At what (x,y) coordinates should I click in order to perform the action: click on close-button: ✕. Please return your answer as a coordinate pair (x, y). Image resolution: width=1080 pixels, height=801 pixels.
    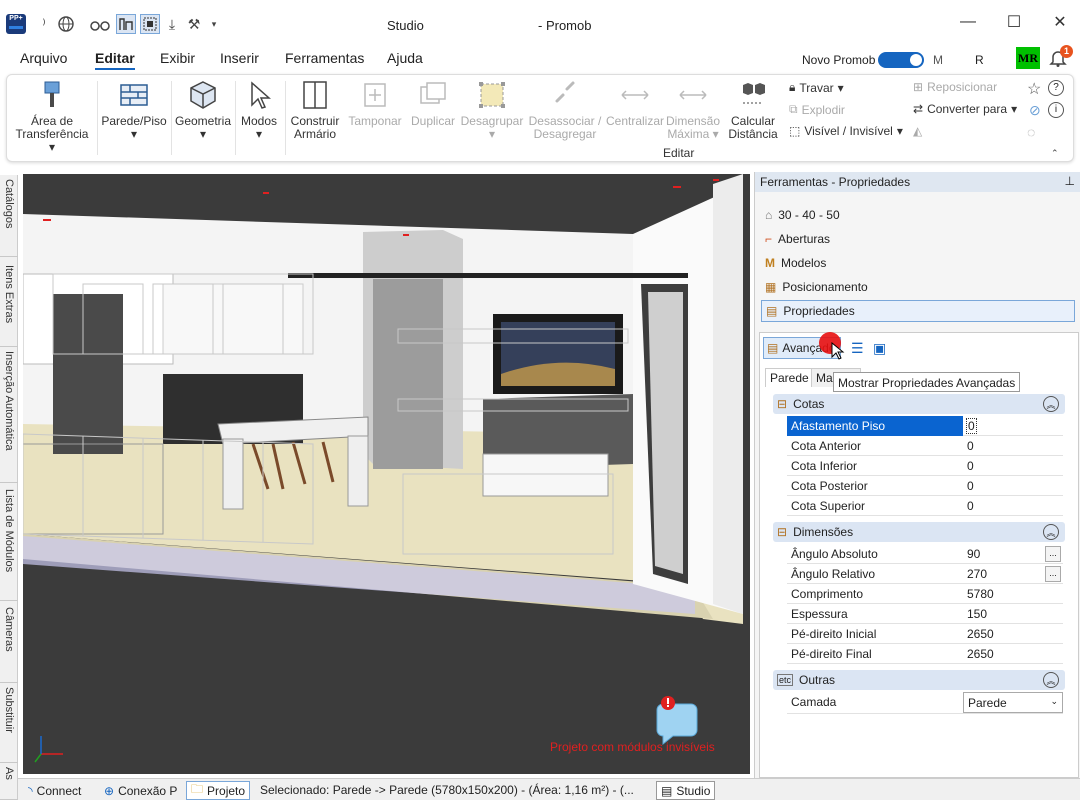
    Looking at the image, I should click on (1059, 22).